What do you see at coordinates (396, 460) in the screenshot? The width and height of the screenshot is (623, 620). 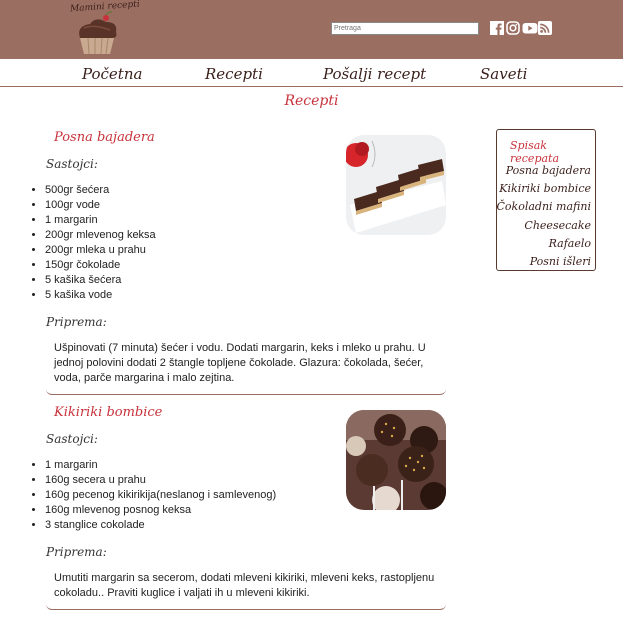 I see `recipe-photo-kikiriki` at bounding box center [396, 460].